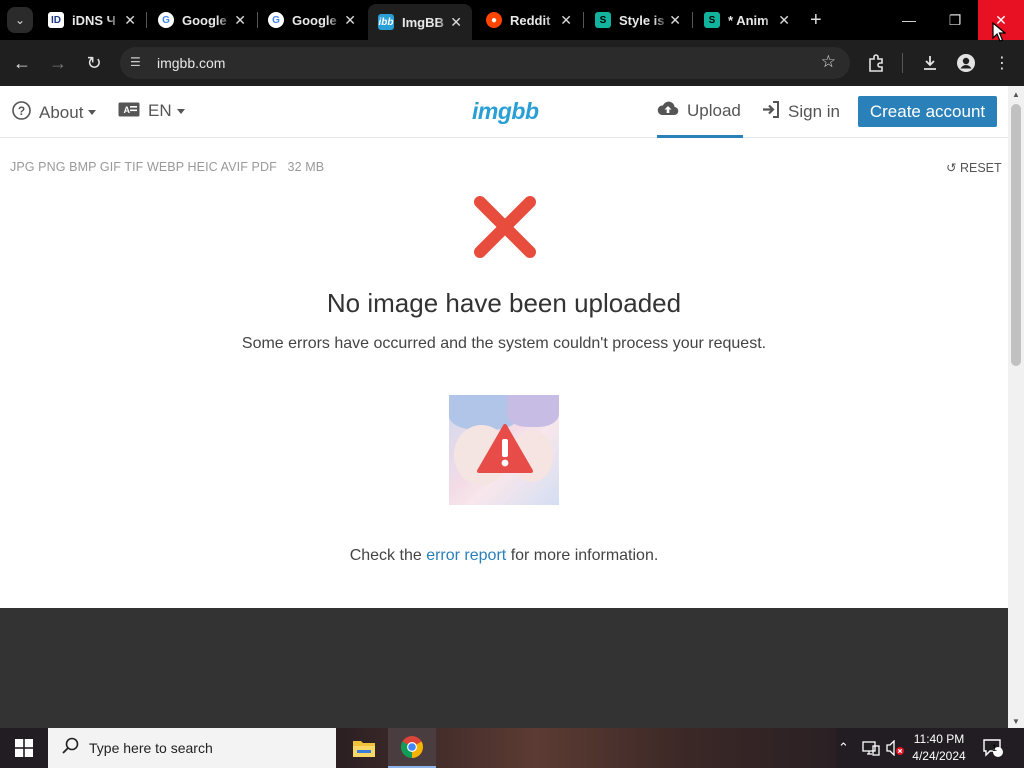  I want to click on help-circle-icon: ?, so click(21, 112).